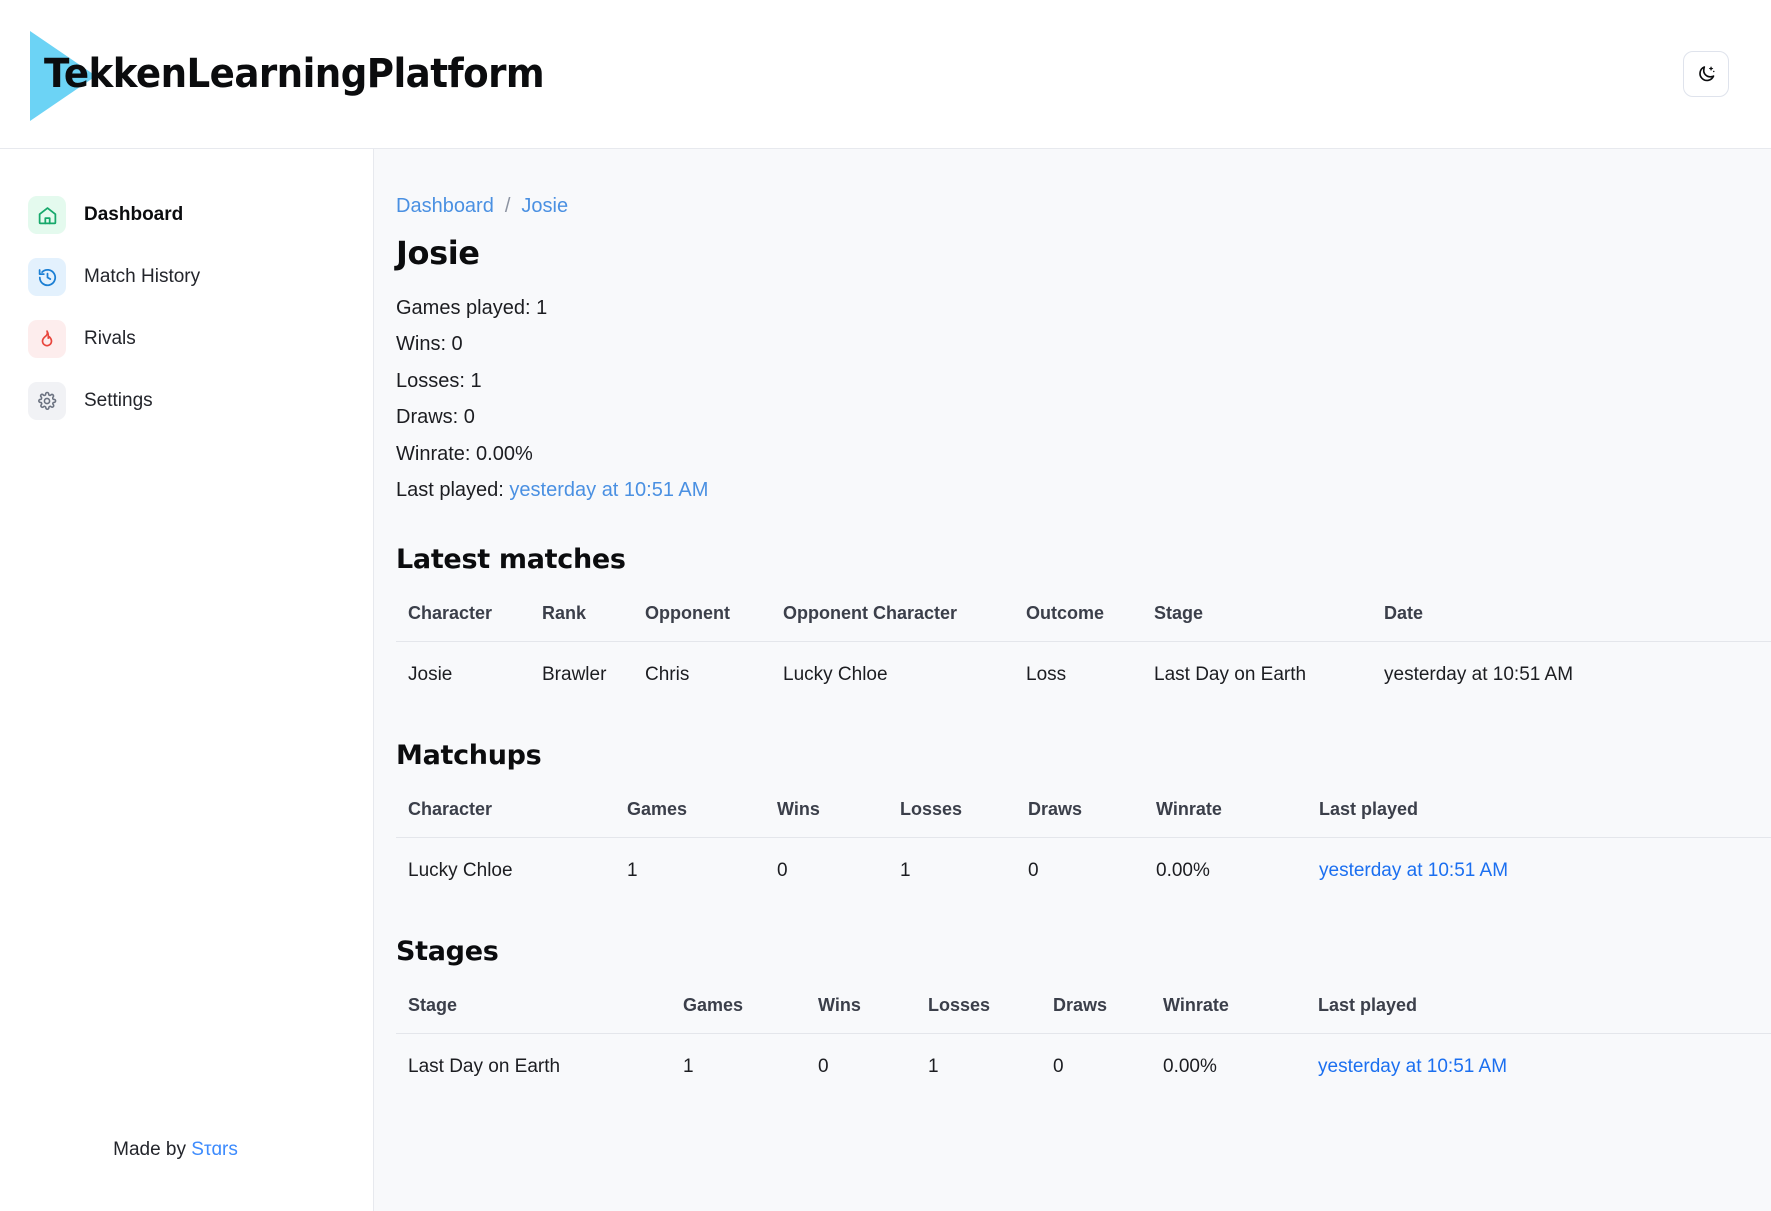 The image size is (1771, 1211). What do you see at coordinates (200, 215) in the screenshot?
I see `sidebar-item-dashboard: Dashboard` at bounding box center [200, 215].